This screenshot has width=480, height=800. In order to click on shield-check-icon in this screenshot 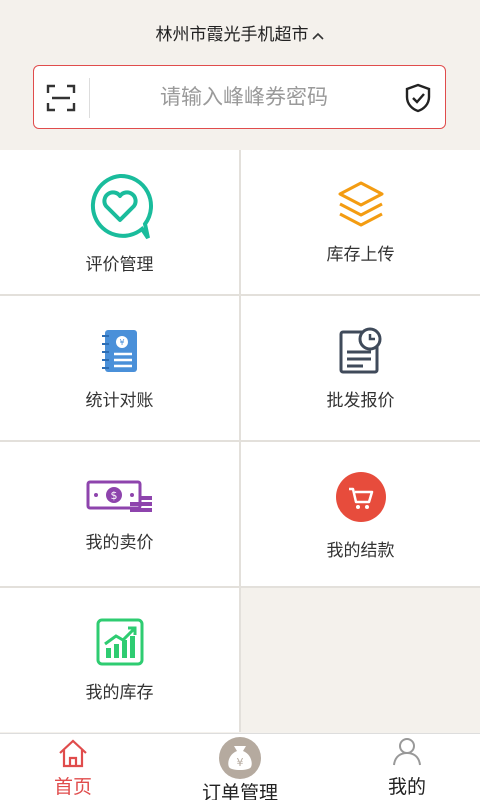, I will do `click(418, 98)`.